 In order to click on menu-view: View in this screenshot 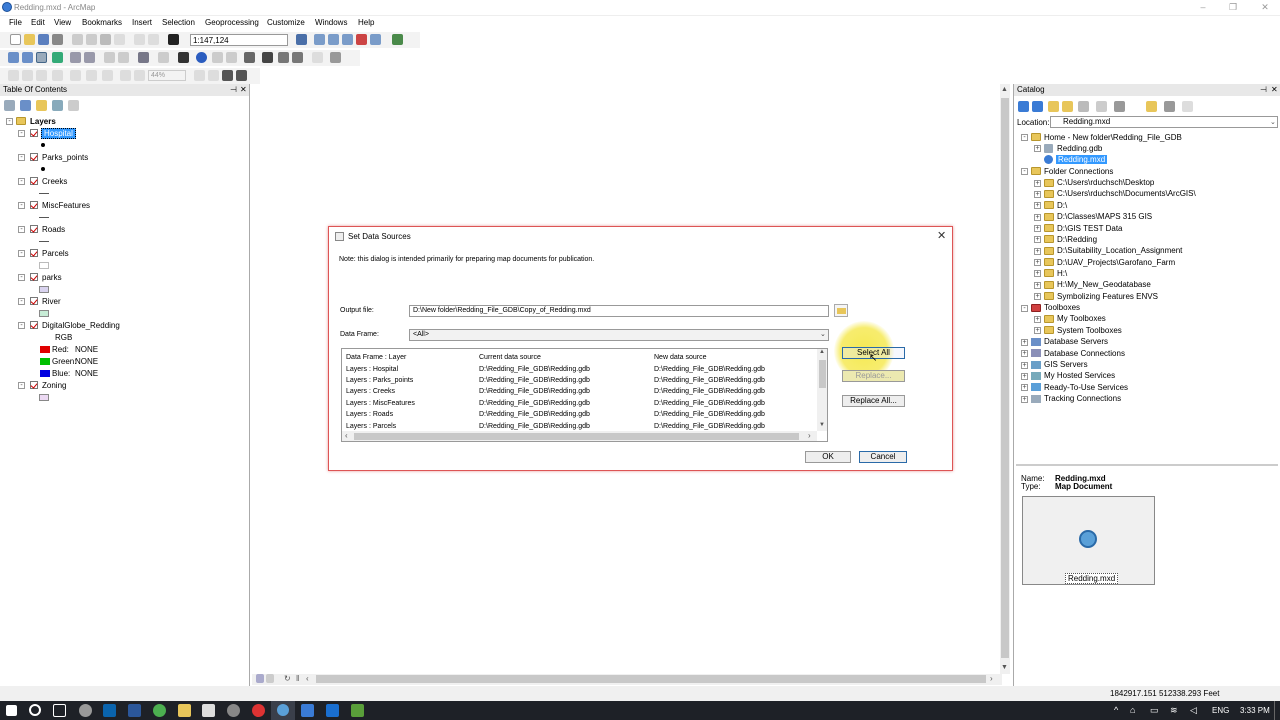, I will do `click(62, 22)`.